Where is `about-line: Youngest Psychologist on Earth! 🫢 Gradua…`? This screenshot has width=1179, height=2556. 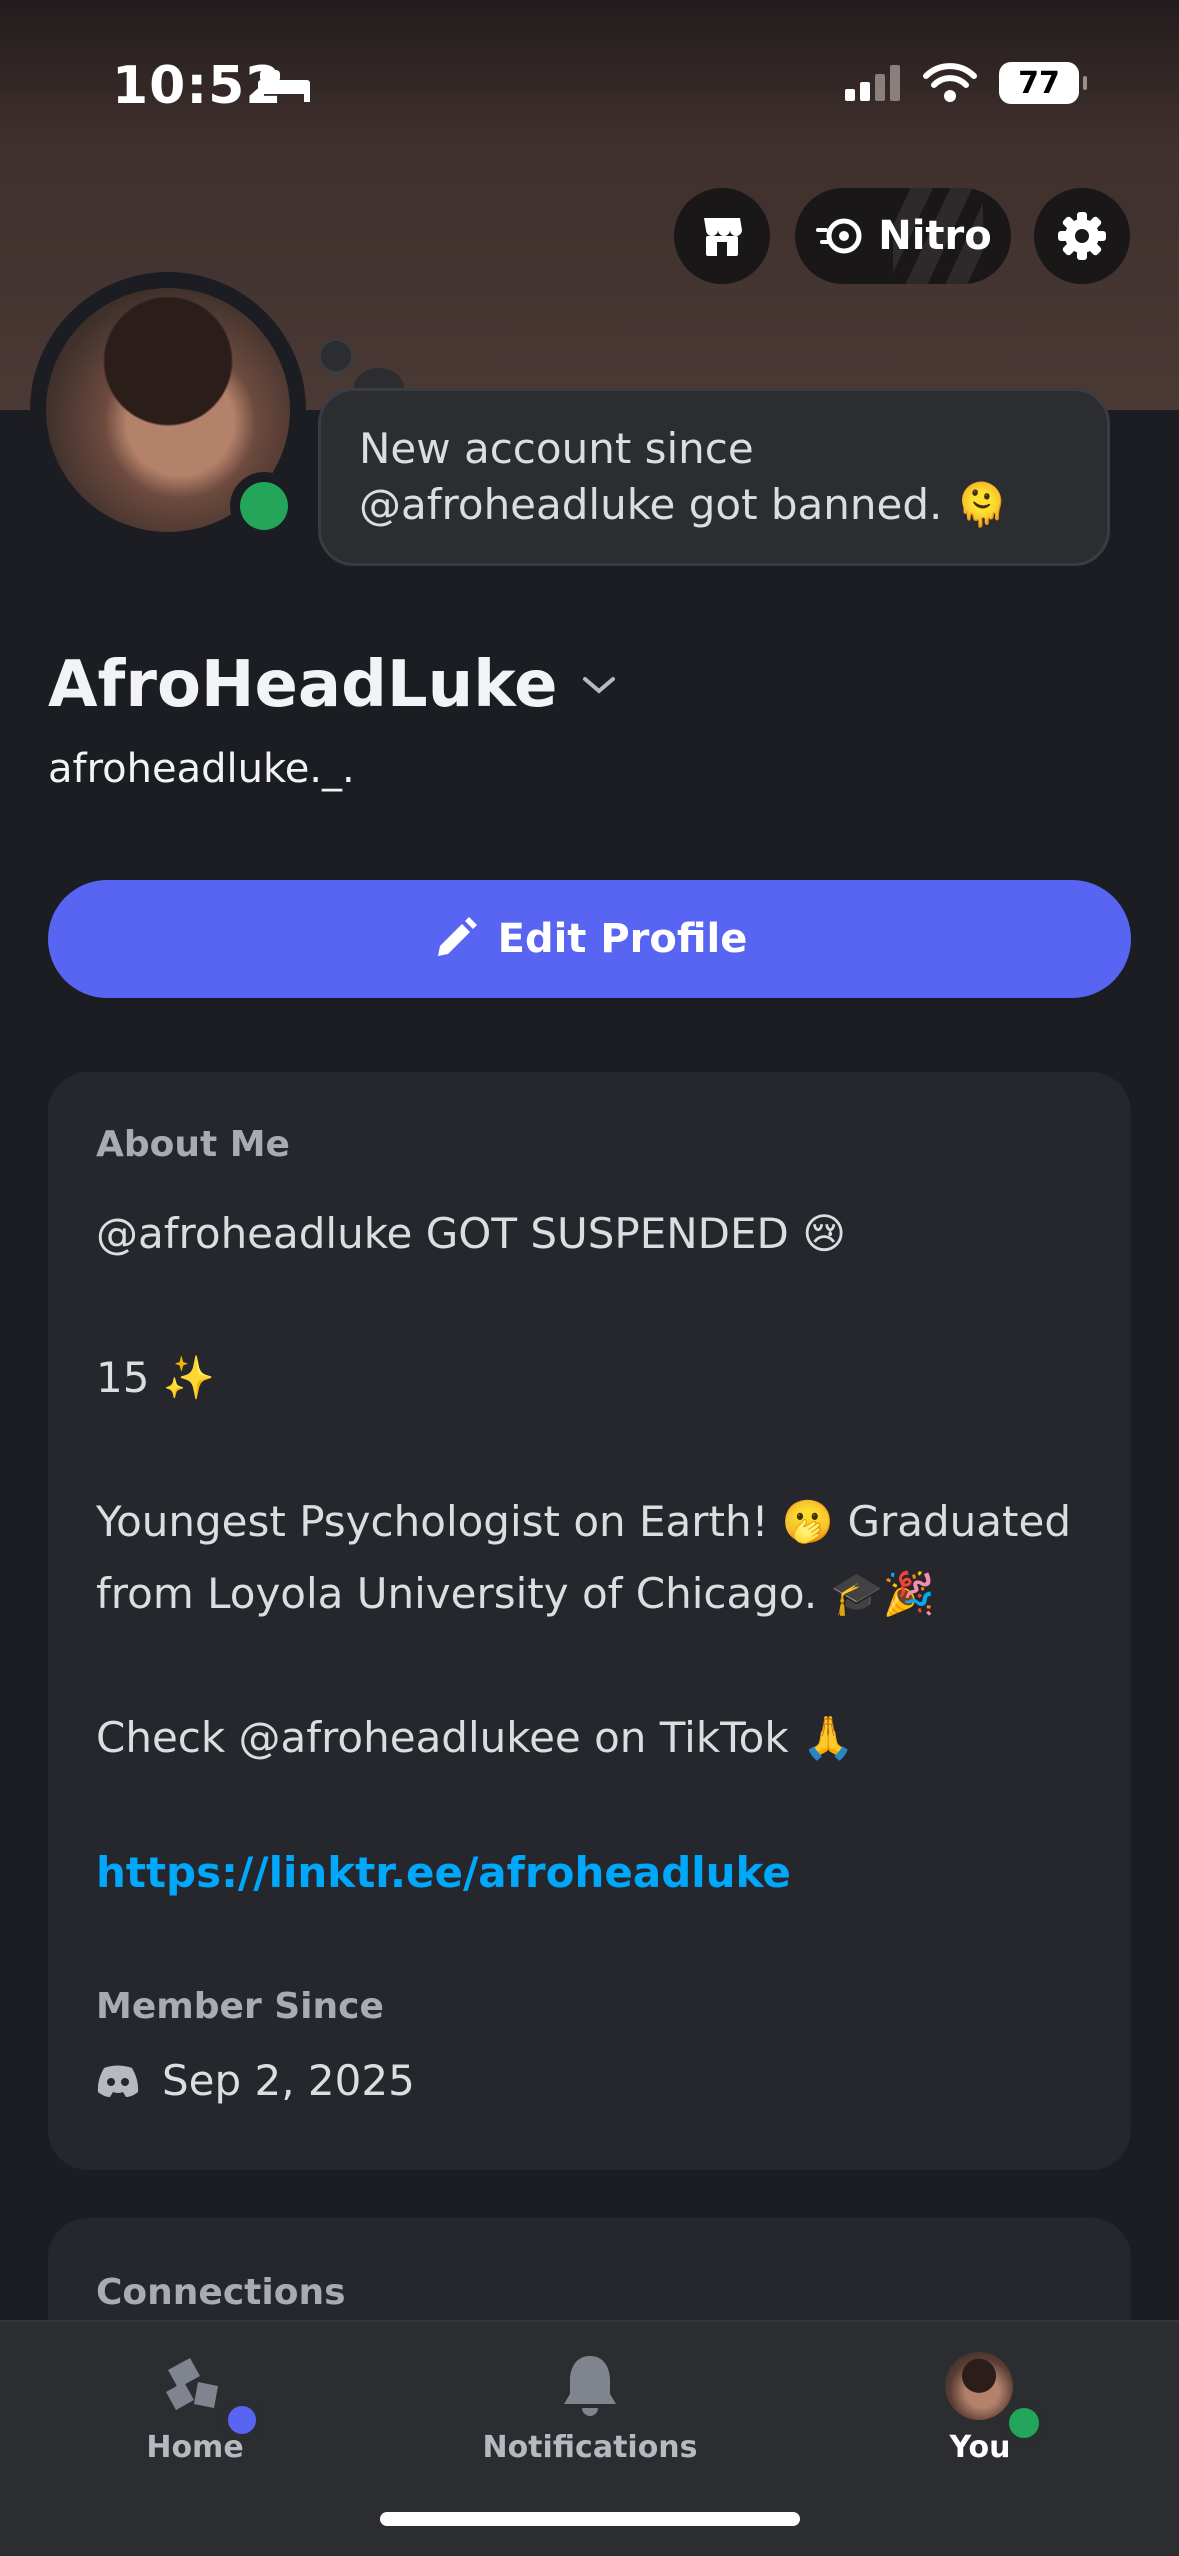 about-line: Youngest Psychologist on Earth! 🫢 Gradua… is located at coordinates (584, 1557).